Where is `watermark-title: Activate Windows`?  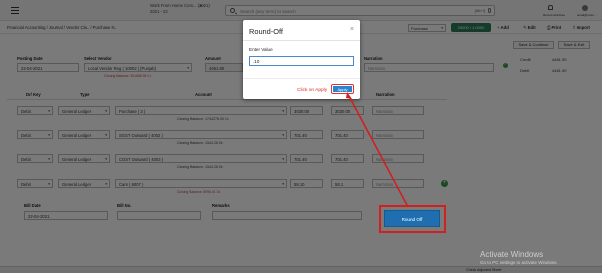
watermark-title: Activate Windows is located at coordinates (512, 254).